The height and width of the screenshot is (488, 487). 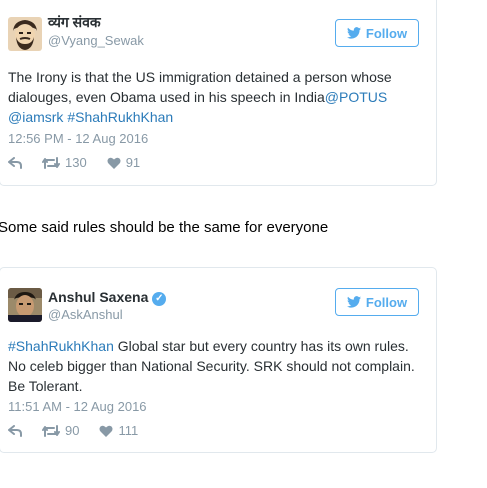 I want to click on like-button: 111, so click(x=118, y=430).